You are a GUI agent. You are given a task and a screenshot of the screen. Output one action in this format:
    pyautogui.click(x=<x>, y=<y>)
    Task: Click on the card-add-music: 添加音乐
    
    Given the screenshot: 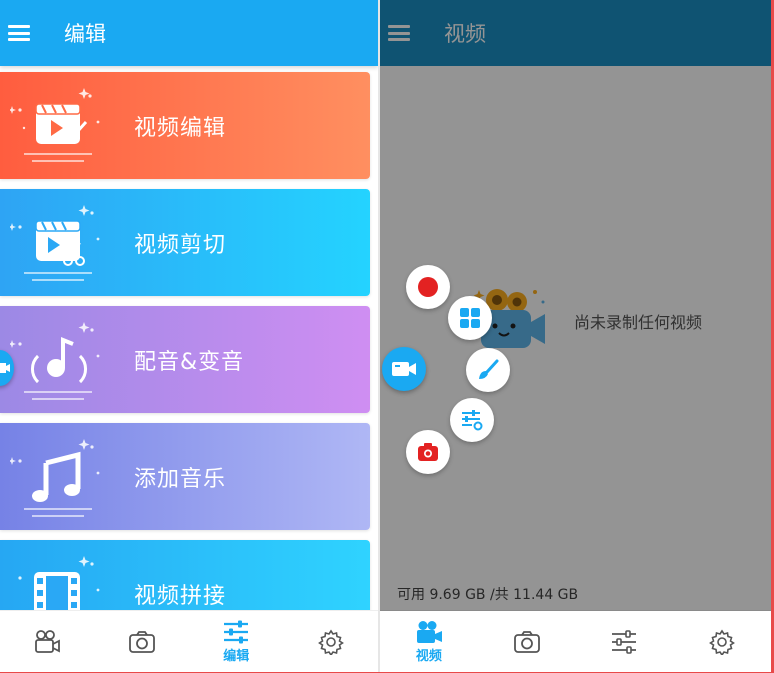 What is the action you would take?
    pyautogui.click(x=185, y=476)
    